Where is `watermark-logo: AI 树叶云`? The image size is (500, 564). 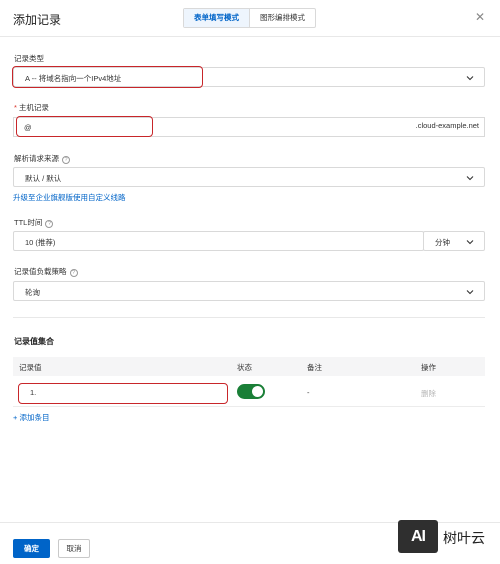
watermark-logo: AI 树叶云 is located at coordinates (449, 540).